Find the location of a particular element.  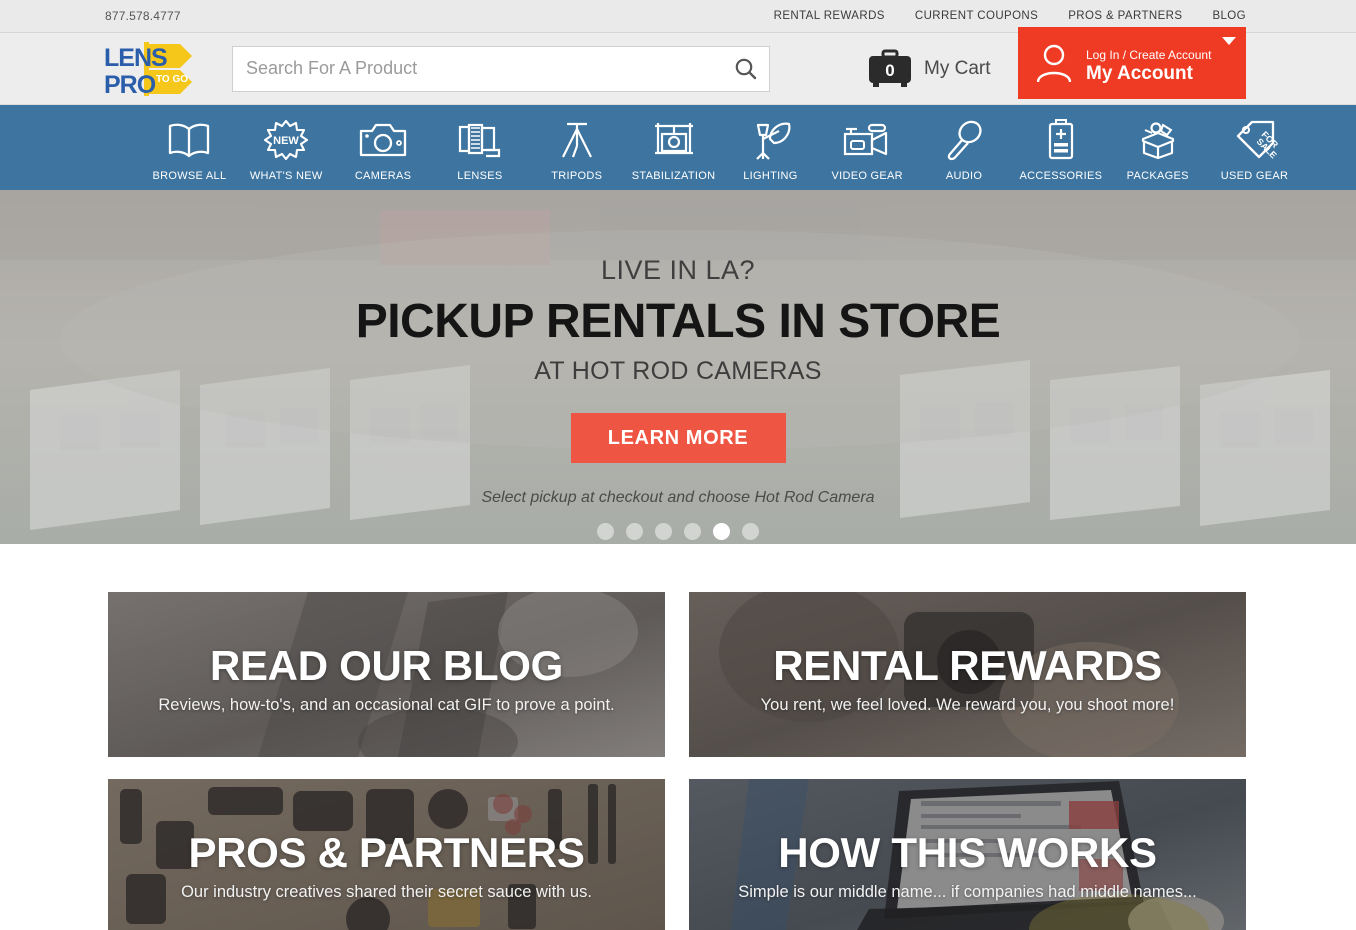

cart-count: 0 is located at coordinates (890, 70).